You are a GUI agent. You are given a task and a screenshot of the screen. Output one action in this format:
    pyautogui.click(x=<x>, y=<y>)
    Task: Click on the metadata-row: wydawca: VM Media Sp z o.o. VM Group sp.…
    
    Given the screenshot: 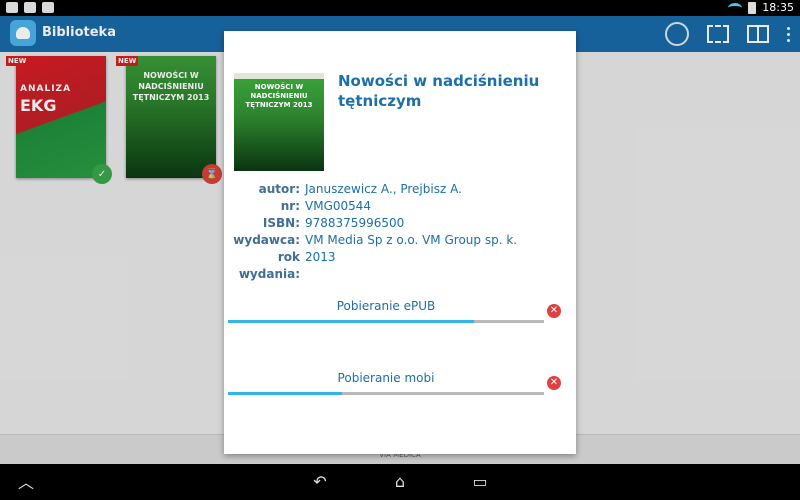 What is the action you would take?
    pyautogui.click(x=398, y=240)
    